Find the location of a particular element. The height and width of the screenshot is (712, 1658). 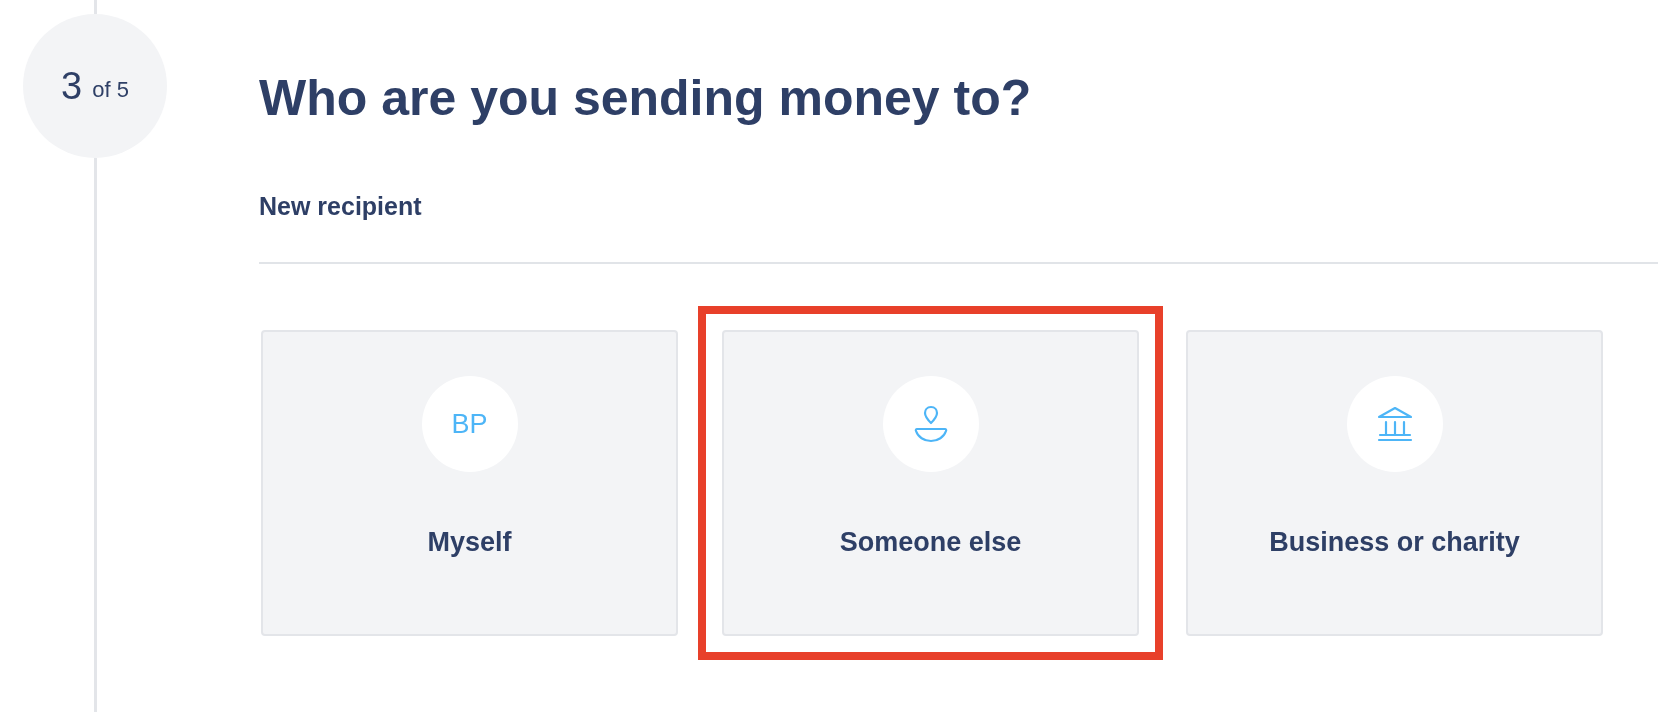

bank-icon is located at coordinates (1394, 424).